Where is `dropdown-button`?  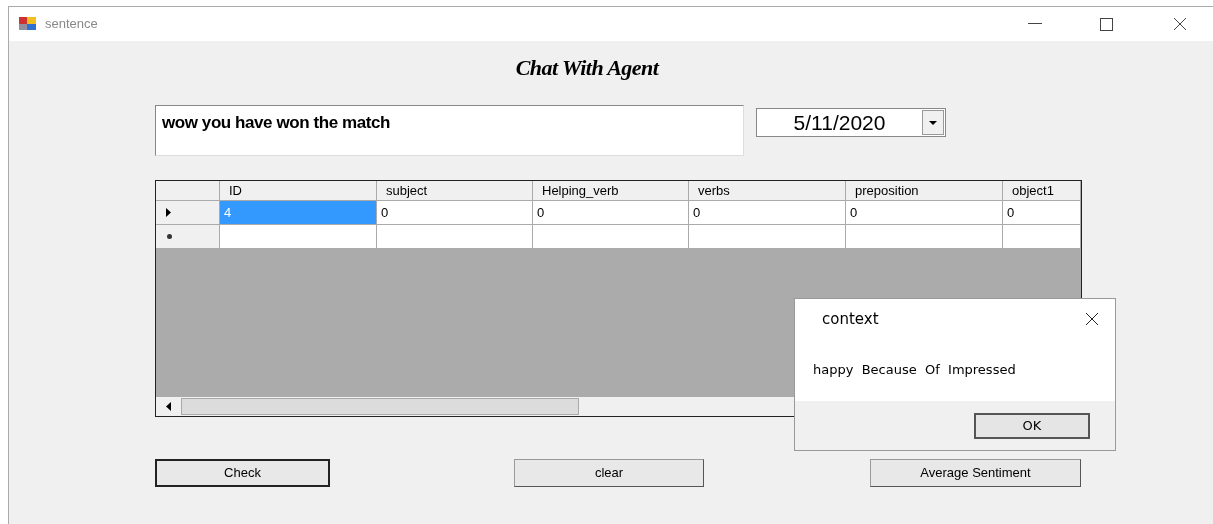 dropdown-button is located at coordinates (933, 122).